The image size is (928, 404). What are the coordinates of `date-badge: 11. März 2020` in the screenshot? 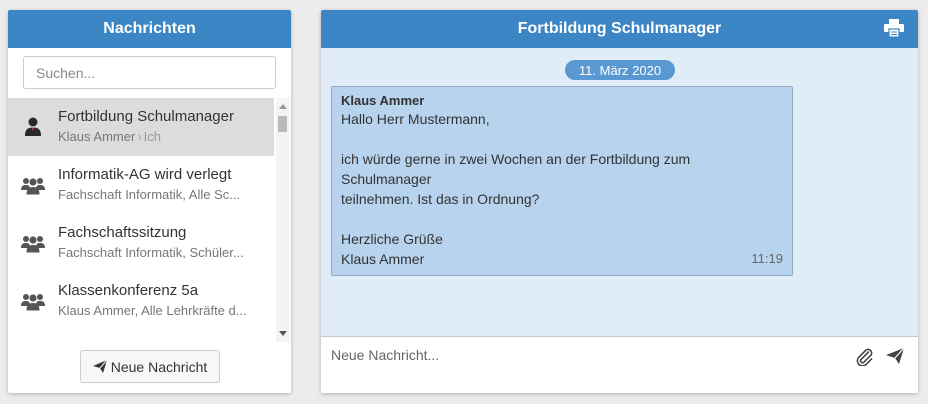 It's located at (620, 70).